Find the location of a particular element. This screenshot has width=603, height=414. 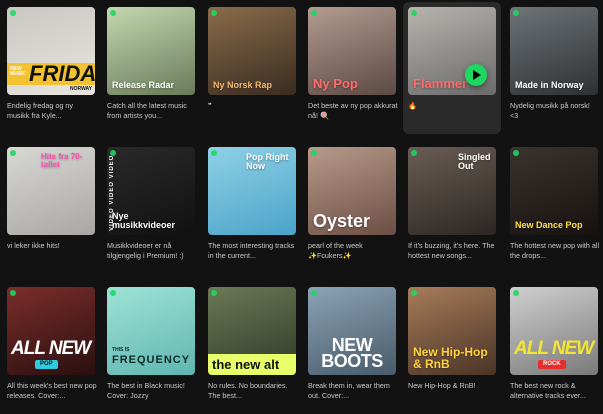

playlist-card-oyster: Oyster pearl of the week ✨Fcukers✨ is located at coordinates (352, 208).